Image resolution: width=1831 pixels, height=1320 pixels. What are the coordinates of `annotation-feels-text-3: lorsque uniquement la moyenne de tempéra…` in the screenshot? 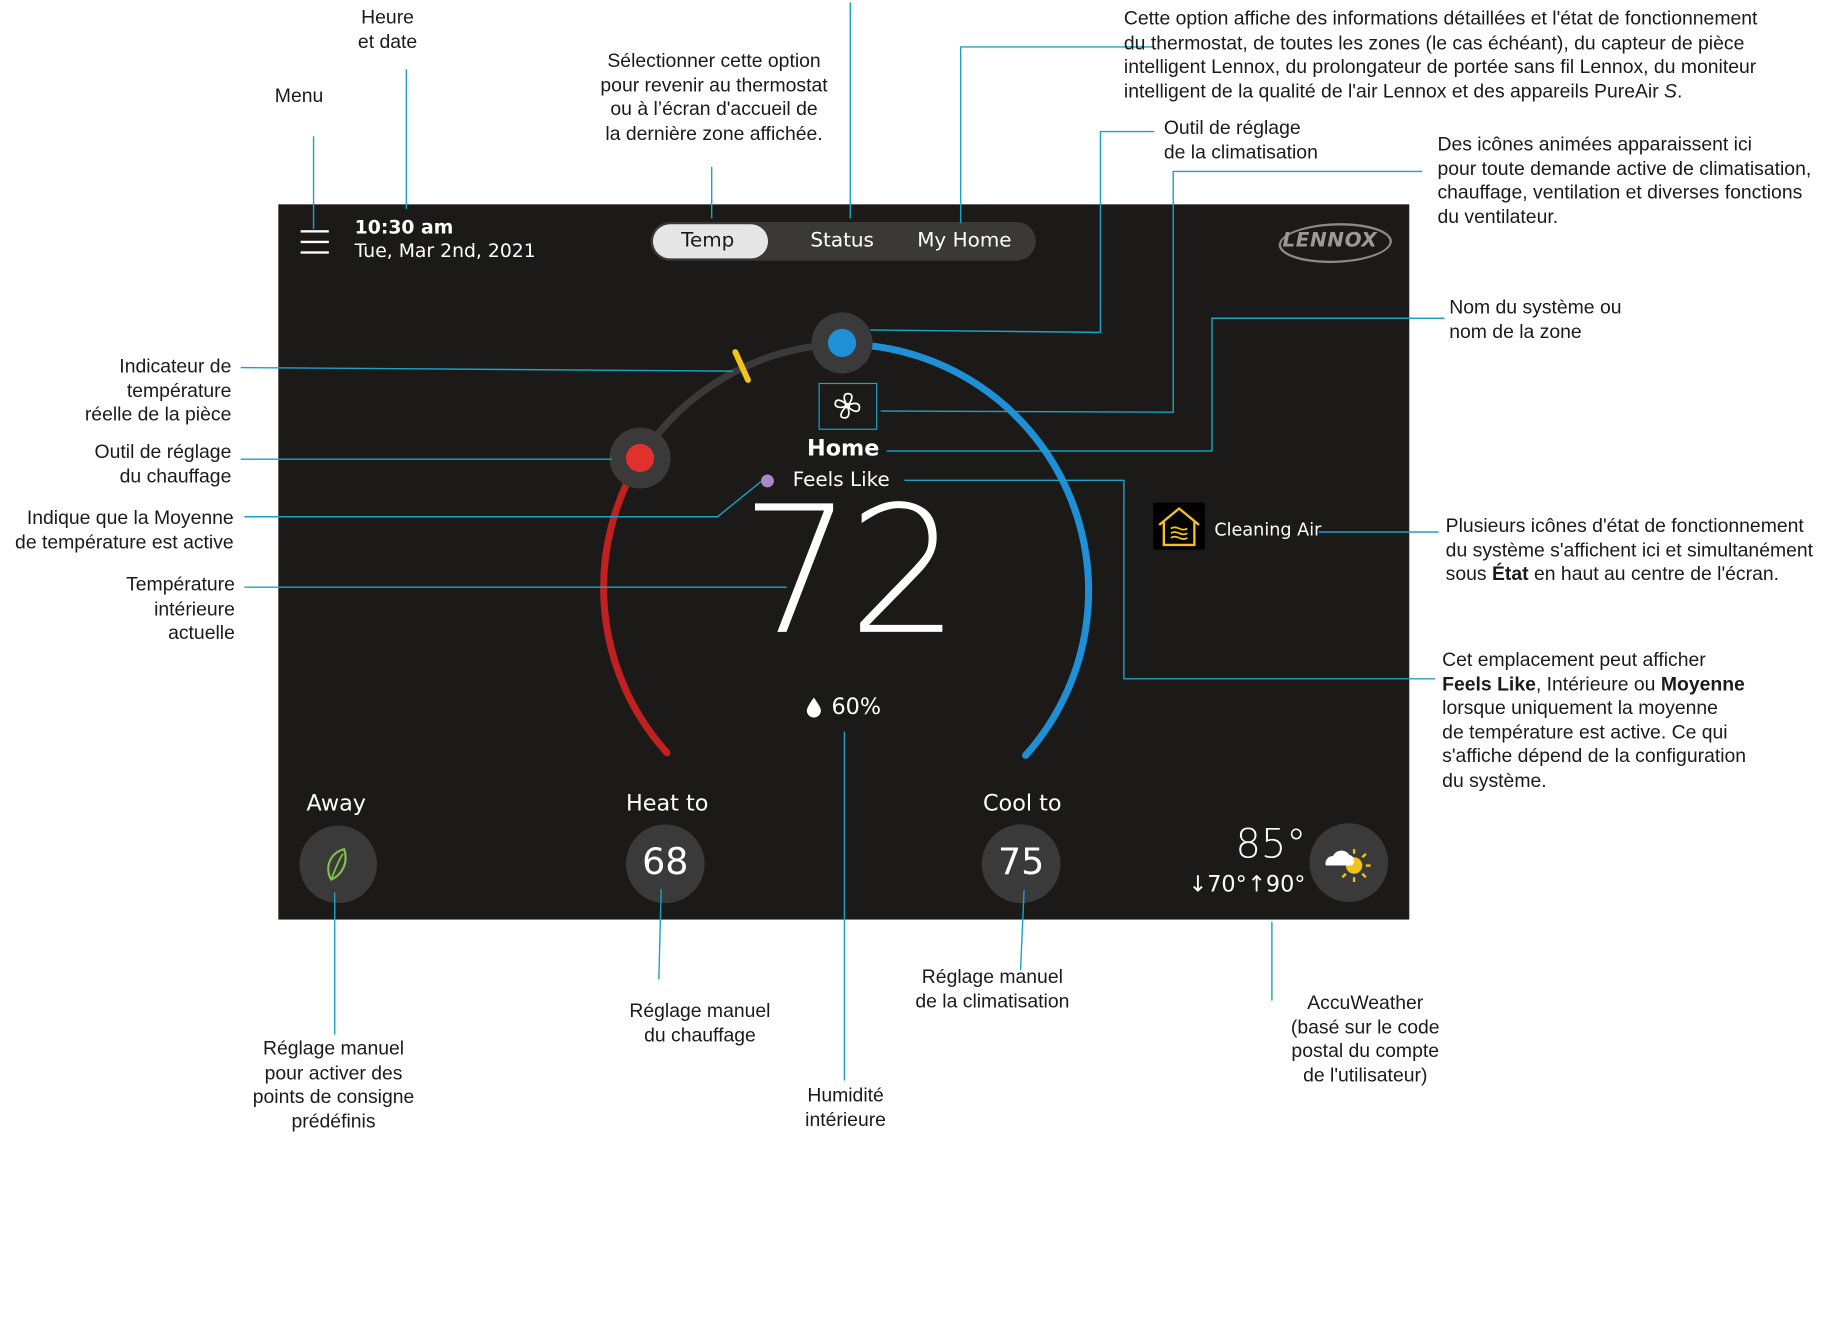 It's located at (1594, 744).